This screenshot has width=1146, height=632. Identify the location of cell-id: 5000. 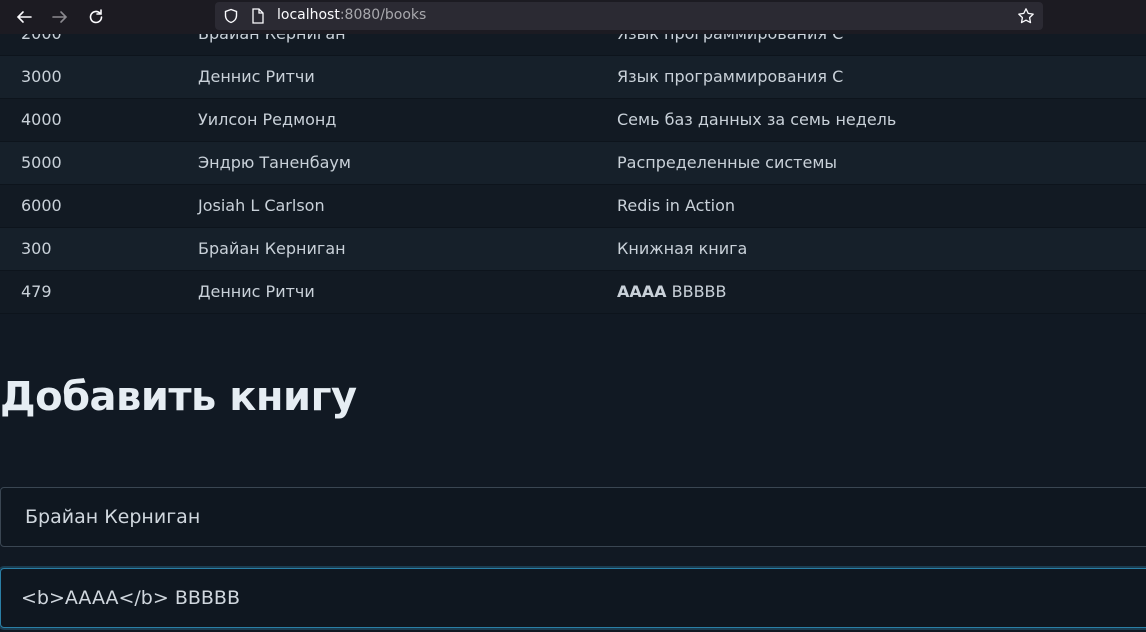
(41, 162).